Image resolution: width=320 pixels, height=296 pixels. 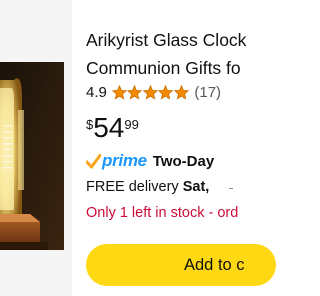 What do you see at coordinates (150, 161) in the screenshot?
I see `prime-badge: prime Two-Day` at bounding box center [150, 161].